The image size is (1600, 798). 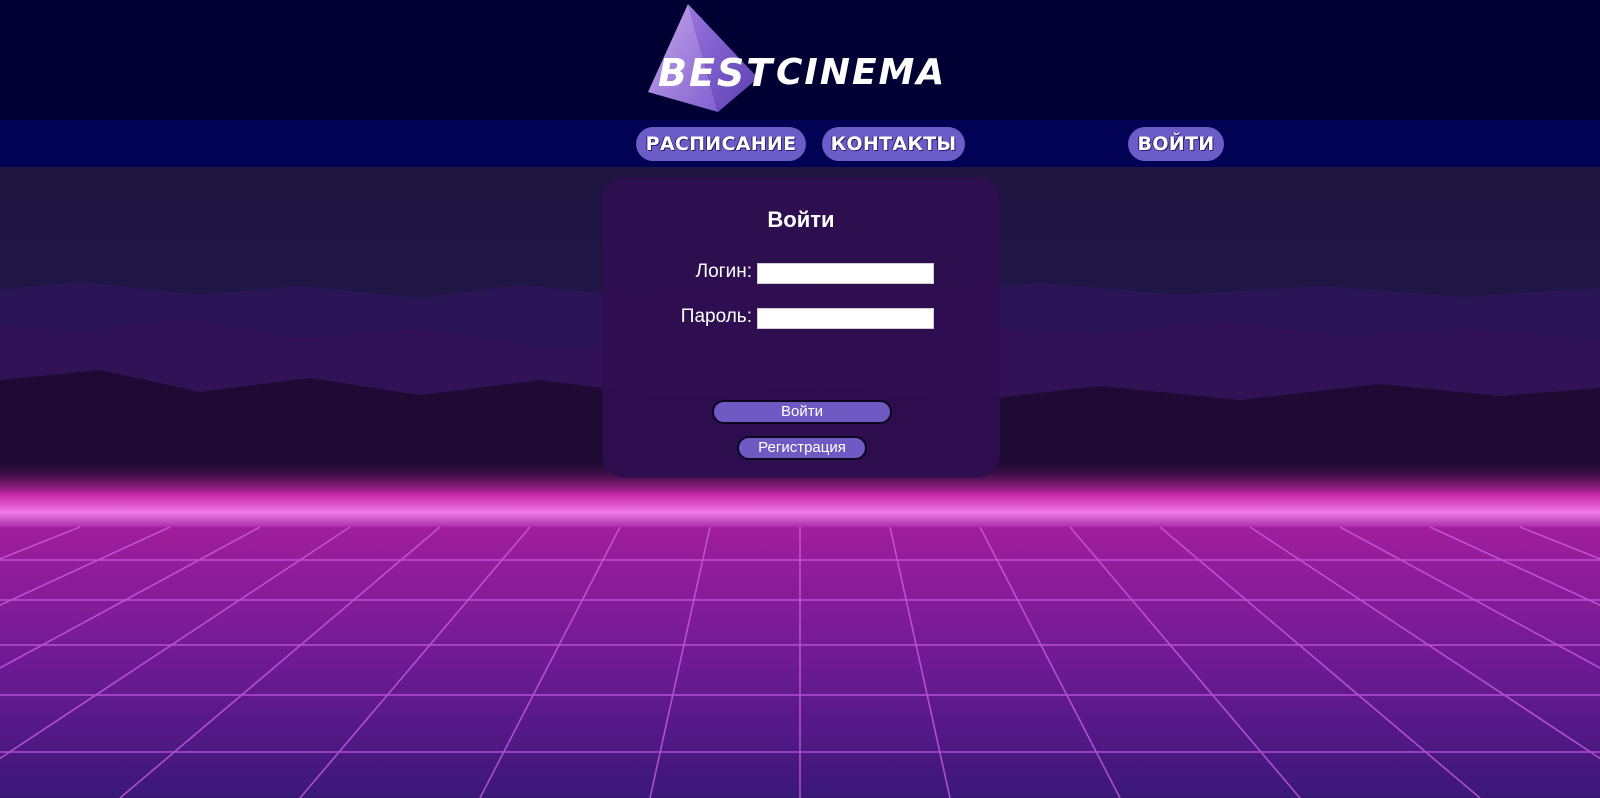 What do you see at coordinates (723, 271) in the screenshot?
I see `login-label: Логин:` at bounding box center [723, 271].